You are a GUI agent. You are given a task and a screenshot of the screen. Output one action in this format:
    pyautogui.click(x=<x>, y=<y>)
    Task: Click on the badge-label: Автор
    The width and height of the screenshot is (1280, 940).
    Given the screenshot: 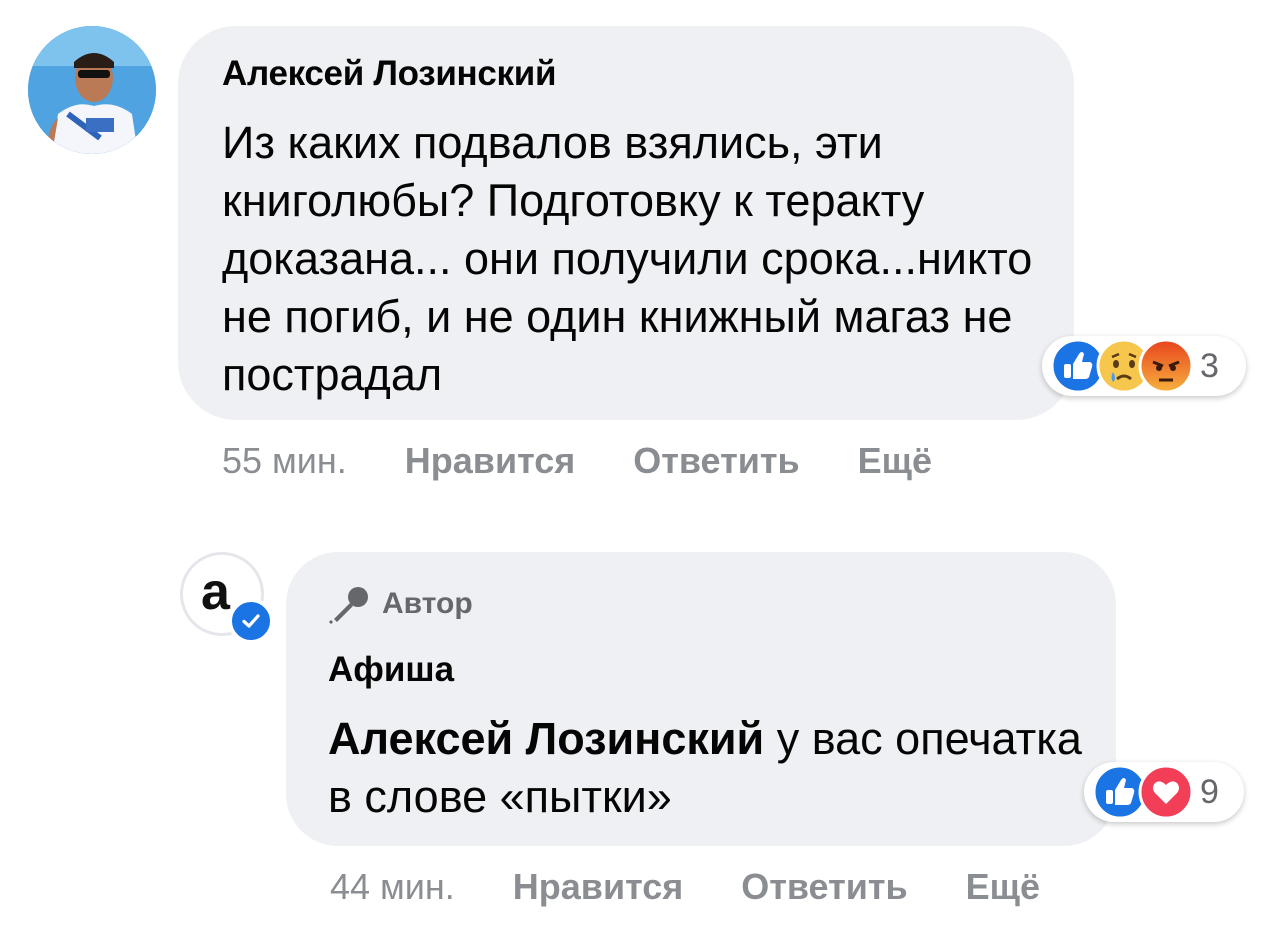 What is the action you would take?
    pyautogui.click(x=427, y=603)
    